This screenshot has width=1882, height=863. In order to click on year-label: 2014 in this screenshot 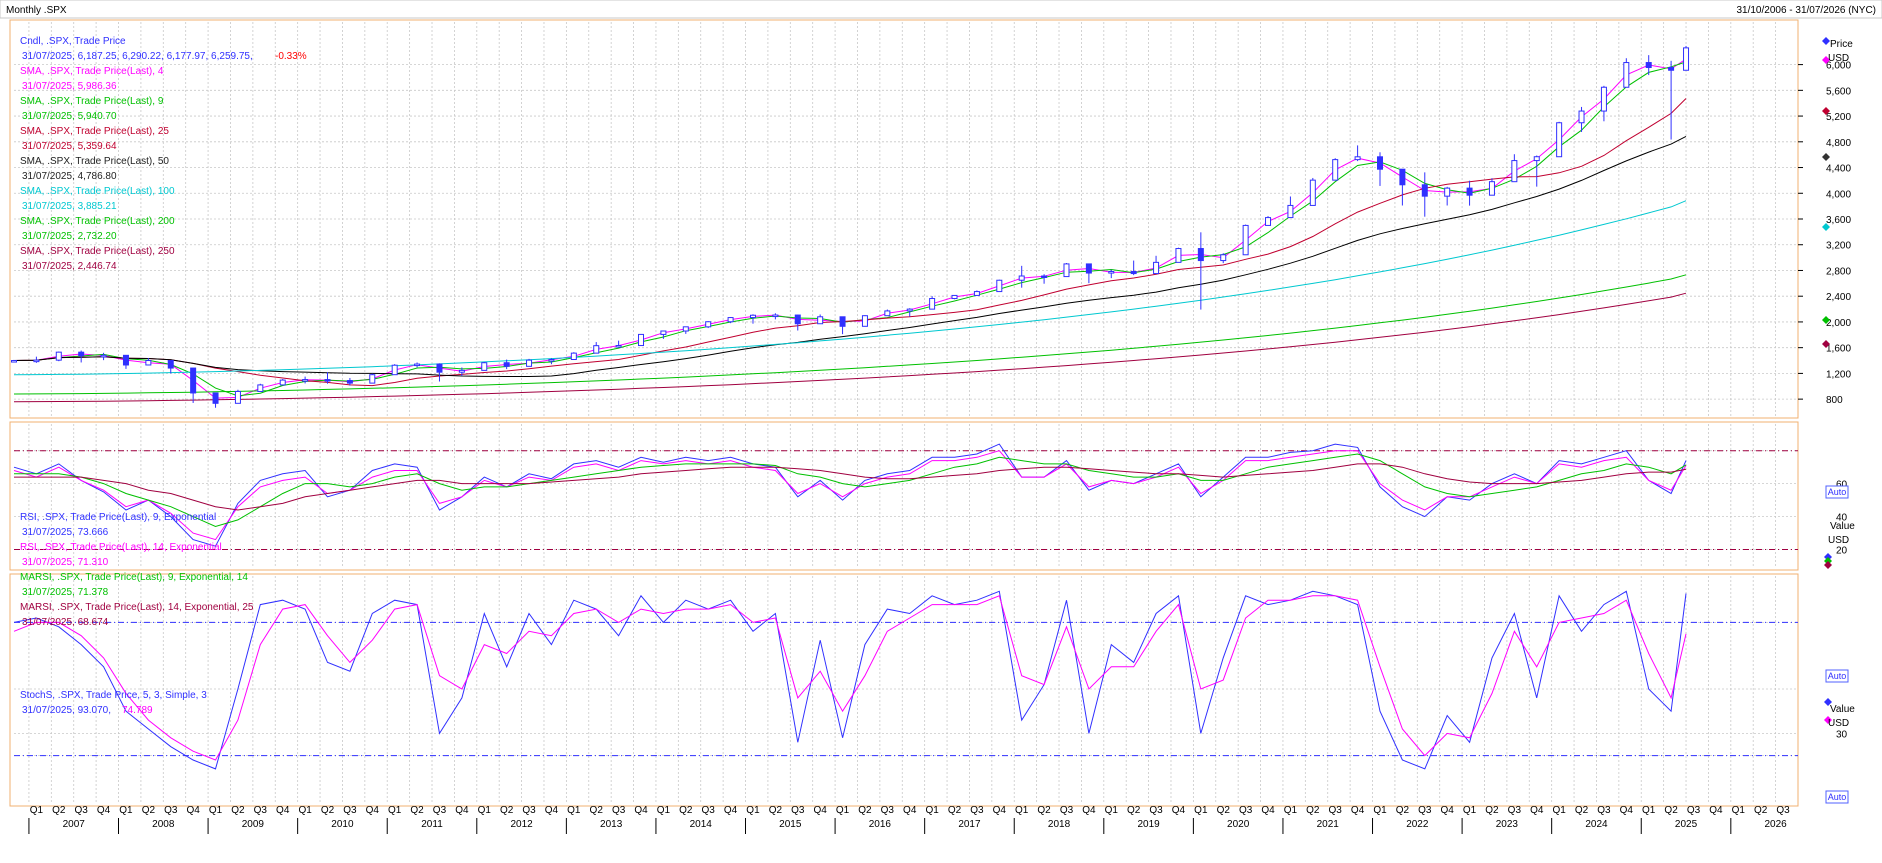, I will do `click(701, 824)`.